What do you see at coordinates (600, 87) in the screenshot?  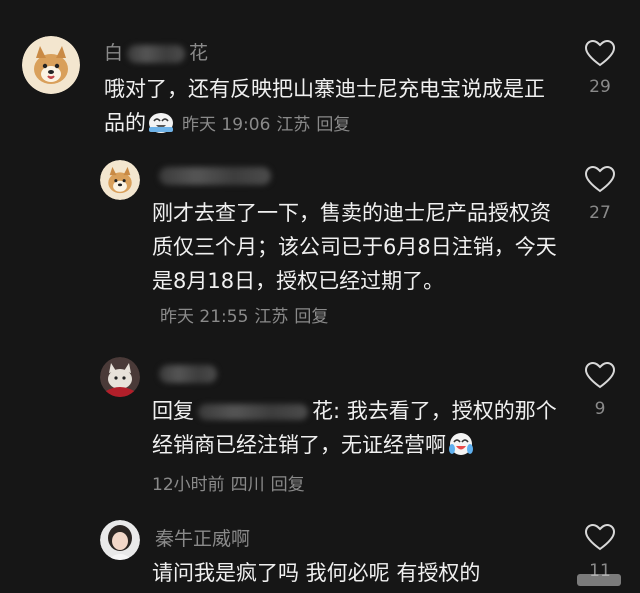 I see `like-count: 29` at bounding box center [600, 87].